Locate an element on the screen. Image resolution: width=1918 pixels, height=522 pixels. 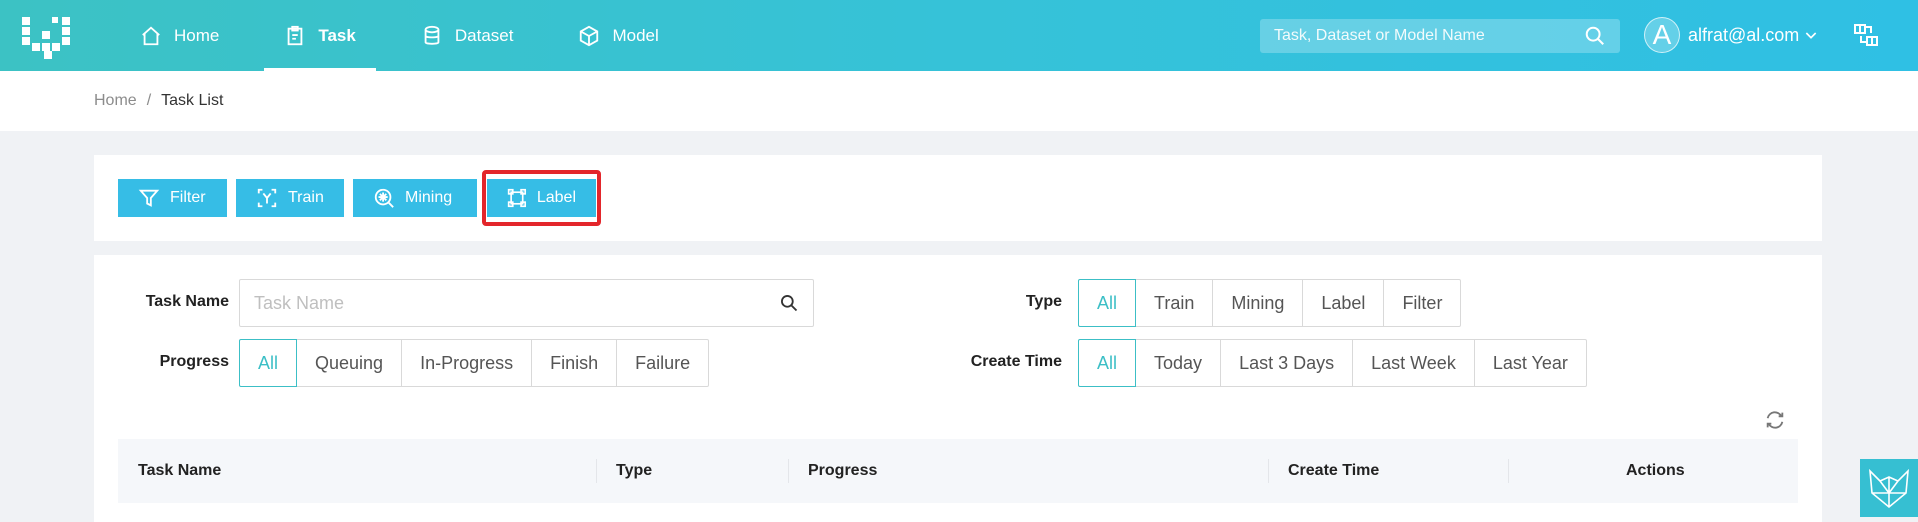
wolf-logo-icon is located at coordinates (1889, 488).